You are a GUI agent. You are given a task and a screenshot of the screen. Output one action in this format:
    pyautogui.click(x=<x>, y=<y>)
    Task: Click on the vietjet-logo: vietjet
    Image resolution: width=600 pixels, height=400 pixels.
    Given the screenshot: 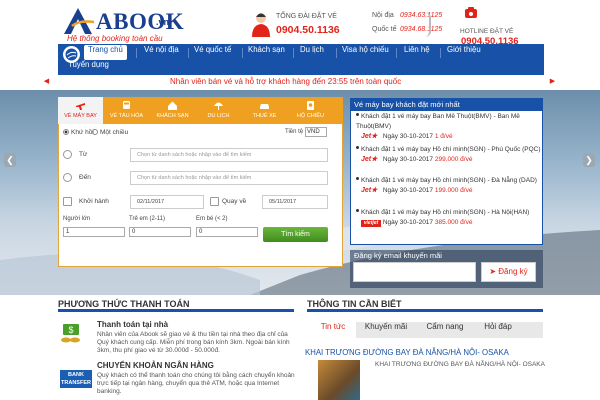 What is the action you would take?
    pyautogui.click(x=371, y=223)
    